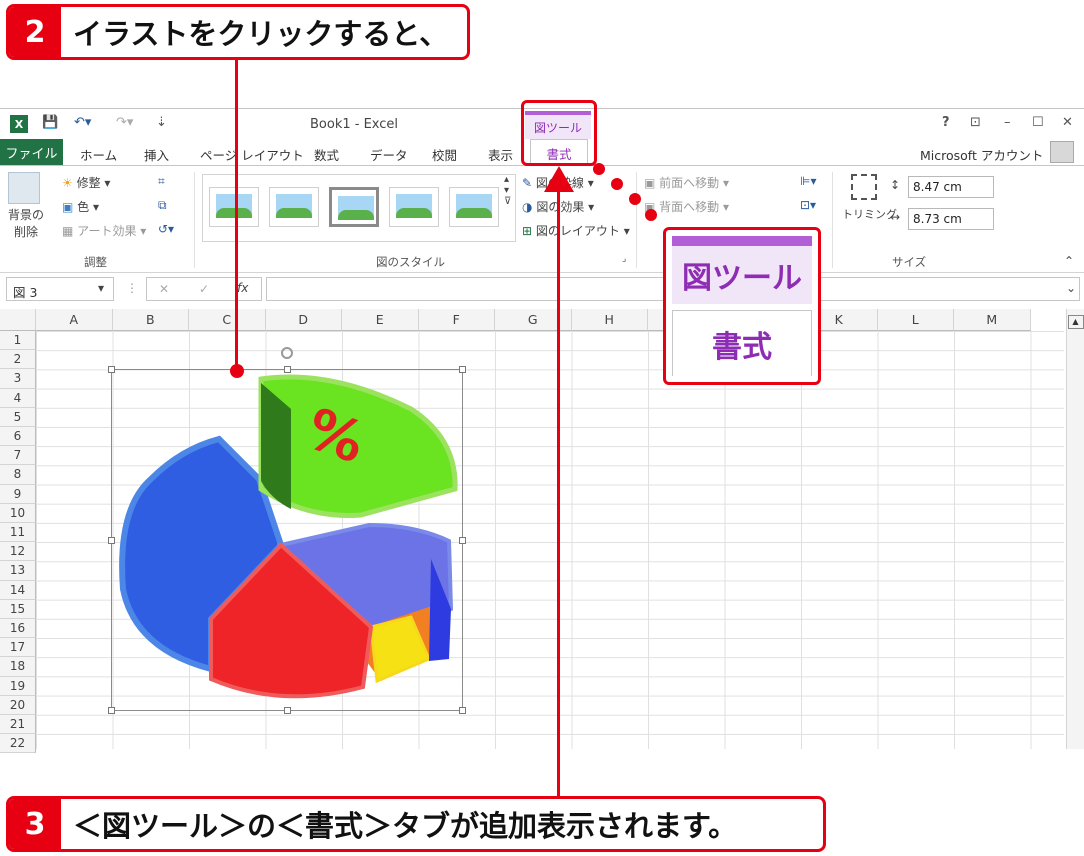 Image resolution: width=1084 pixels, height=856 pixels. Describe the element at coordinates (416, 824) in the screenshot. I see `step-3-callout: 3 ＜図ツール＞の＜書式＞タブが追加表示されます。` at that location.